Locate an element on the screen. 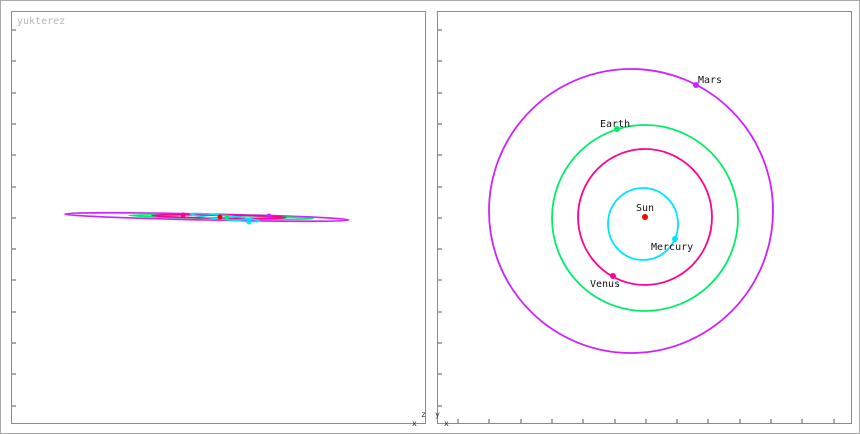 The width and height of the screenshot is (860, 434). top-axis-v-label: y is located at coordinates (437, 414).